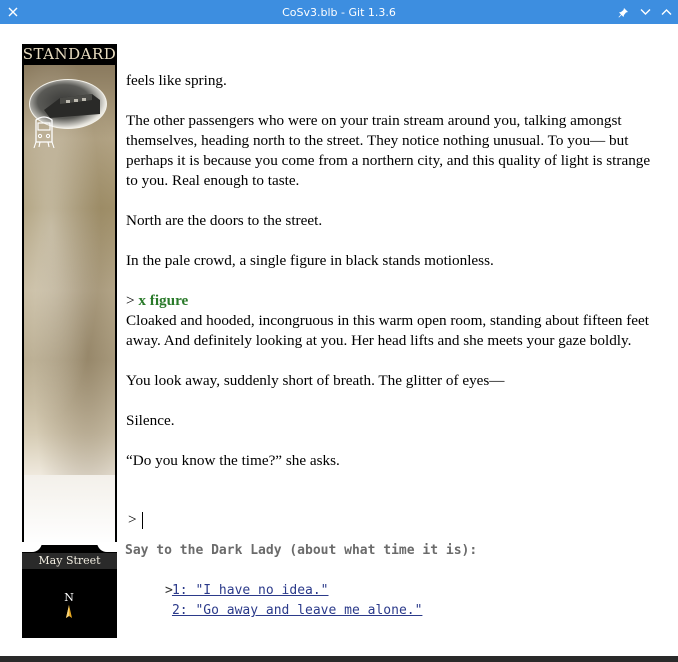  I want to click on train-icon, so click(44, 132).